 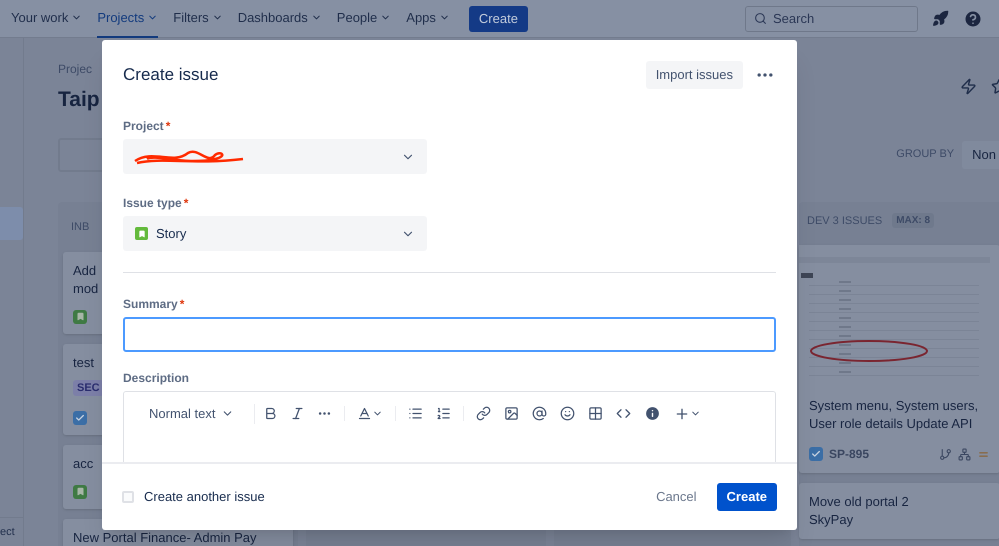 What do you see at coordinates (46, 19) in the screenshot?
I see `nav-item: Your work` at bounding box center [46, 19].